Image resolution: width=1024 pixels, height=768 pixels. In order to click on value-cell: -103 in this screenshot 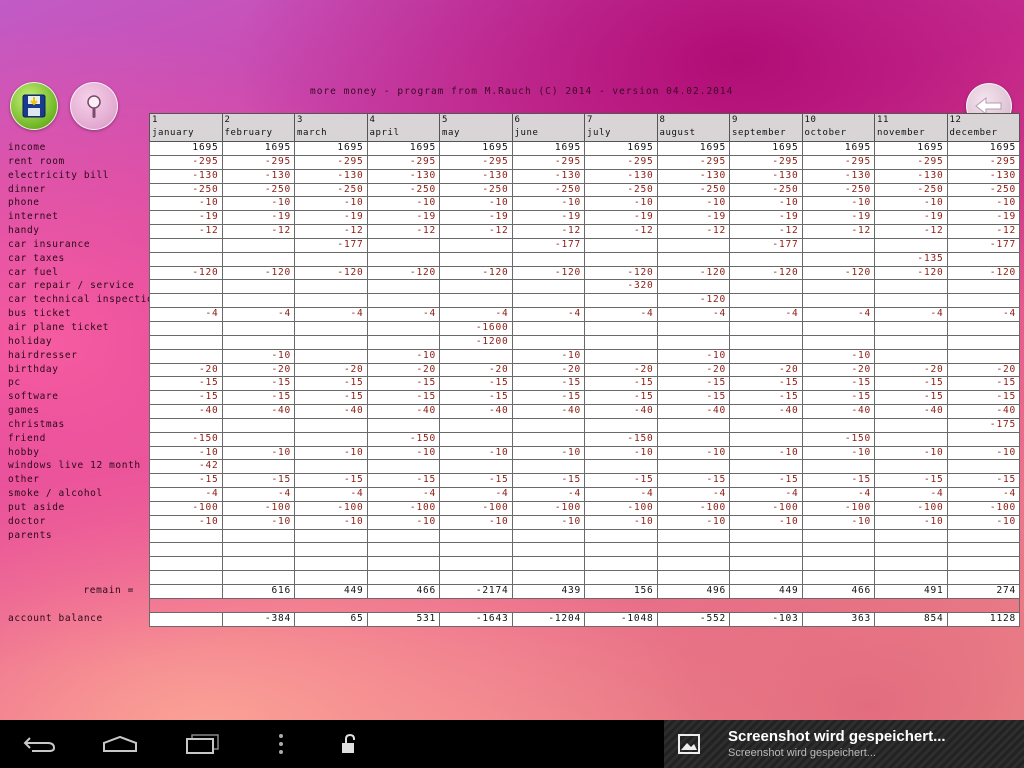, I will do `click(766, 619)`.